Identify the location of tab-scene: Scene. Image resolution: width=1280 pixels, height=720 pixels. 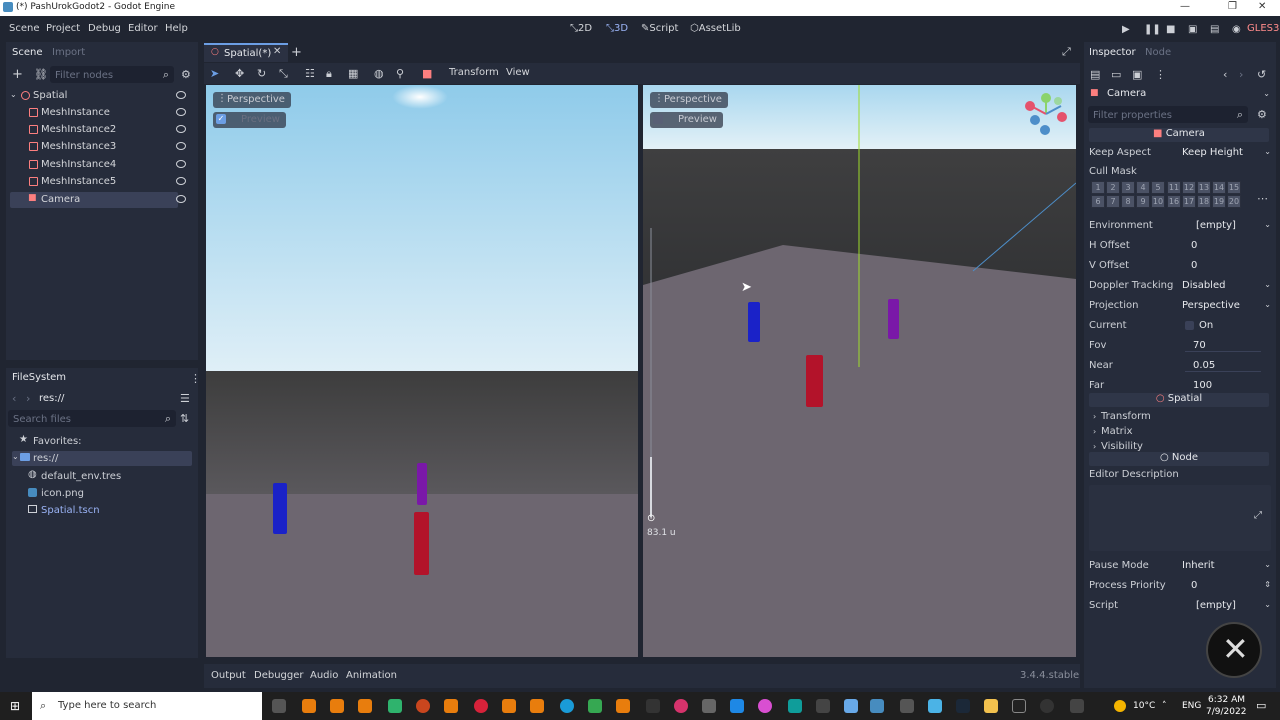
(27, 52).